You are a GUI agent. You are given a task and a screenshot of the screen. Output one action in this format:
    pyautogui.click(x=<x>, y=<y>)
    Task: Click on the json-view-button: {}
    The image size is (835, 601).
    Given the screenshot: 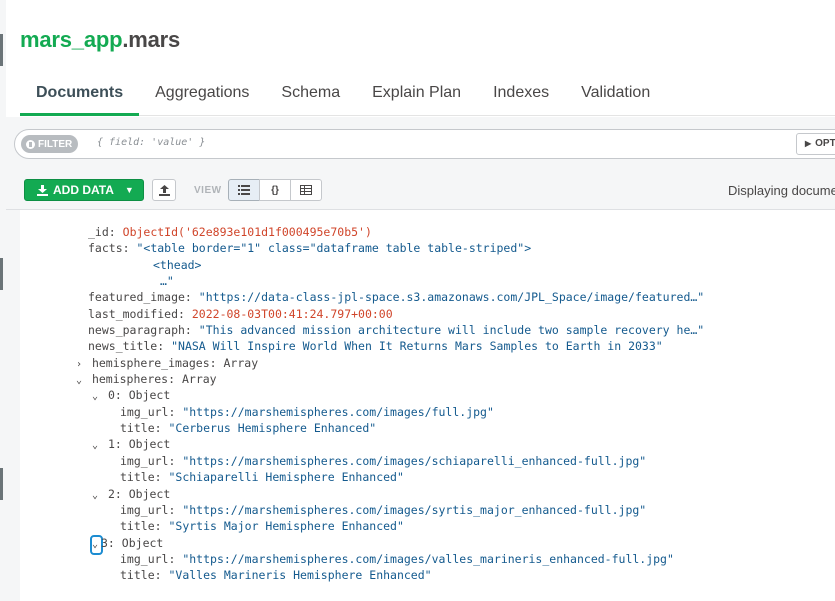 What is the action you would take?
    pyautogui.click(x=275, y=190)
    